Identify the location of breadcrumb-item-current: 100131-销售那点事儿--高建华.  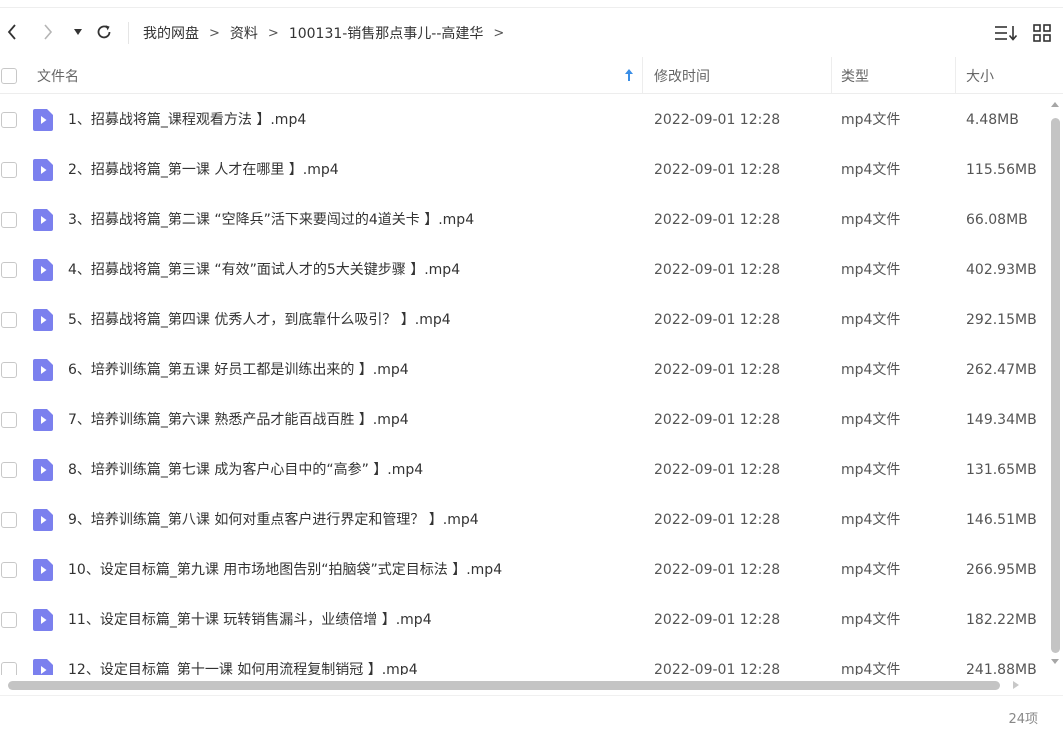
(386, 33).